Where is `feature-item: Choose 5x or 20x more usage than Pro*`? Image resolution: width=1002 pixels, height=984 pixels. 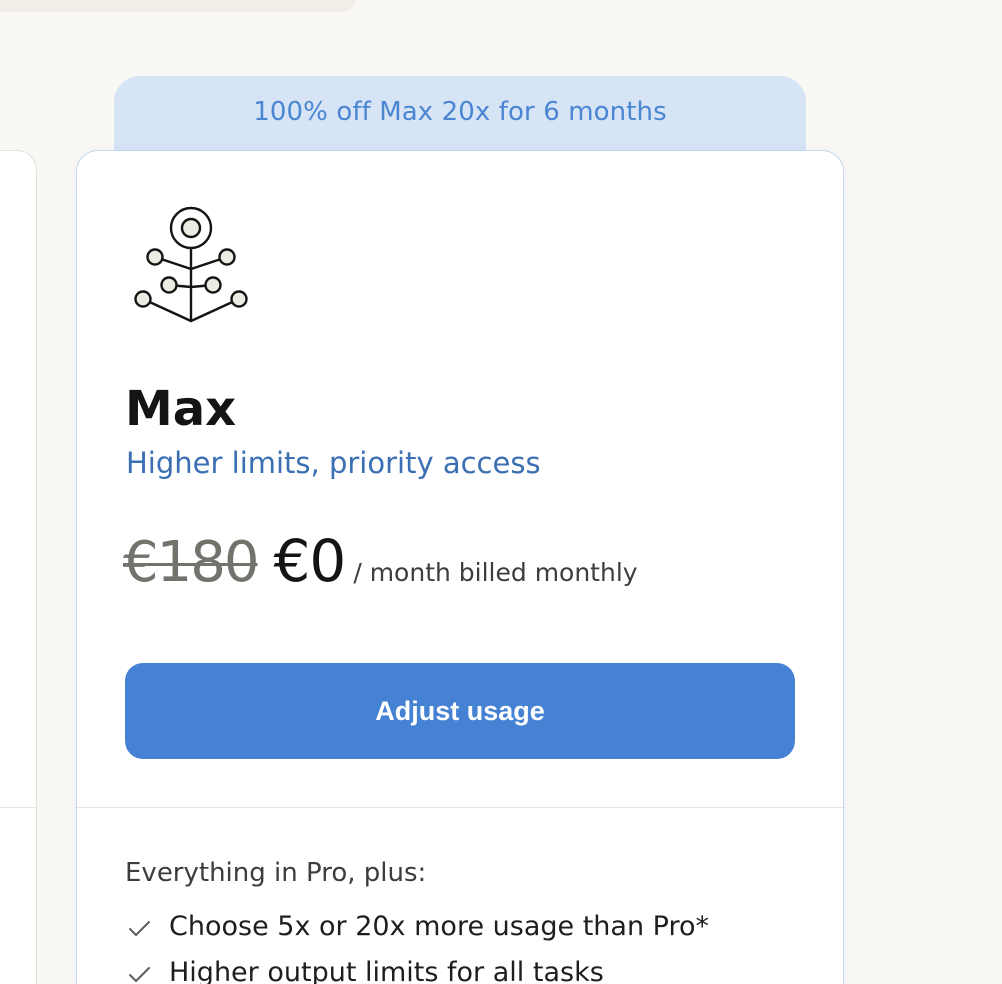 feature-item: Choose 5x or 20x more usage than Pro* is located at coordinates (417, 926).